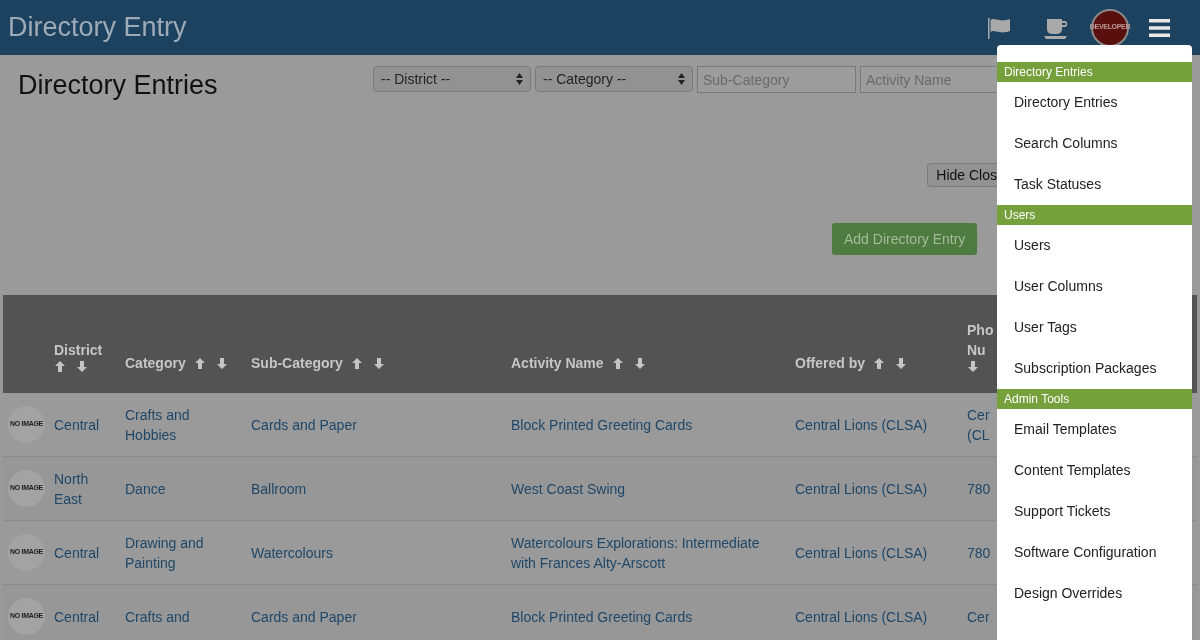 The height and width of the screenshot is (640, 1200). Describe the element at coordinates (452, 79) in the screenshot. I see `district-select: -- District --` at that location.